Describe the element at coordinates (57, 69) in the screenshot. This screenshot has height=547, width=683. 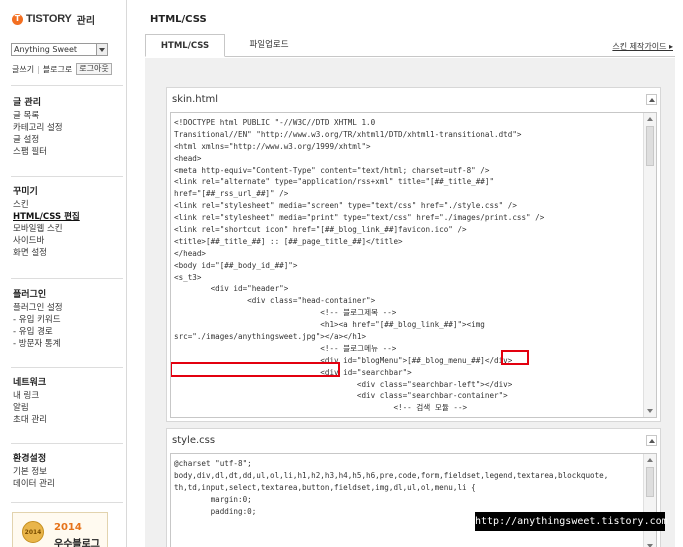
I see `go-to-blog-link: 블로그로` at that location.